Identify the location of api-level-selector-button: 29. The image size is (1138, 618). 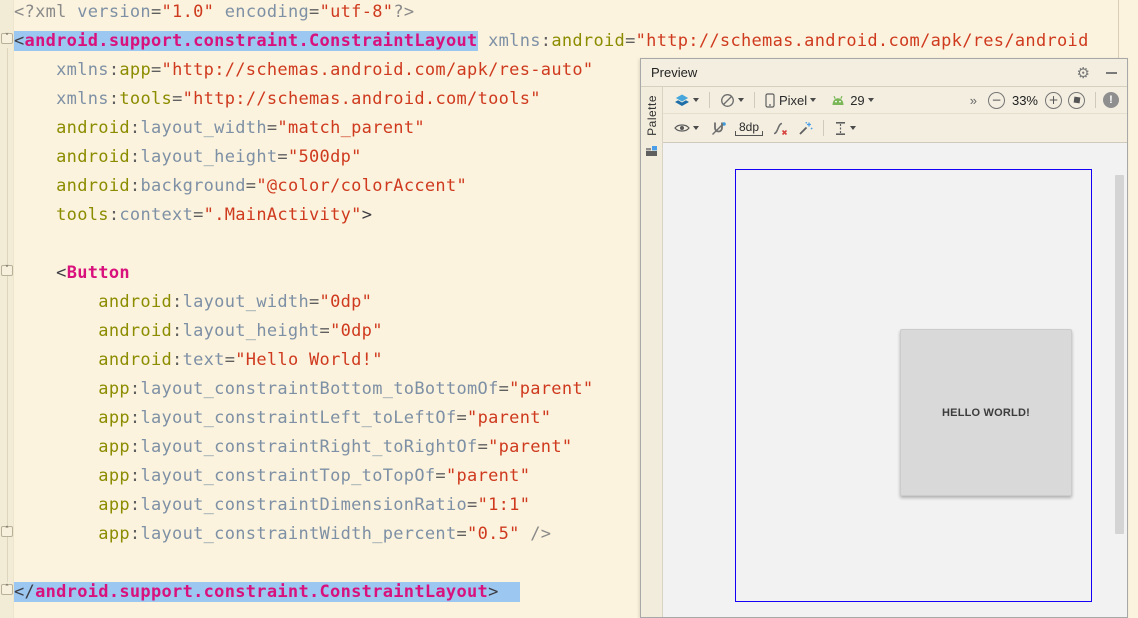
(851, 100).